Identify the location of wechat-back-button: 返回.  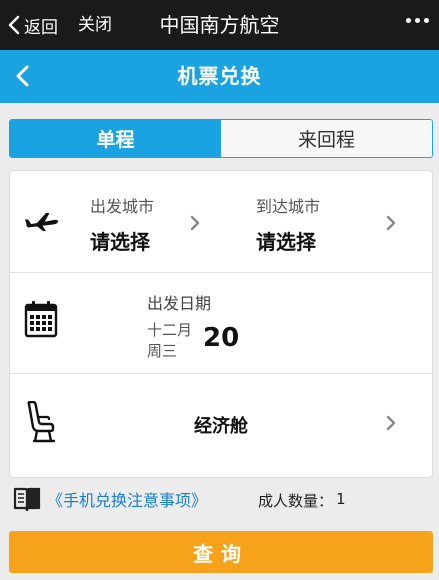
(33, 25).